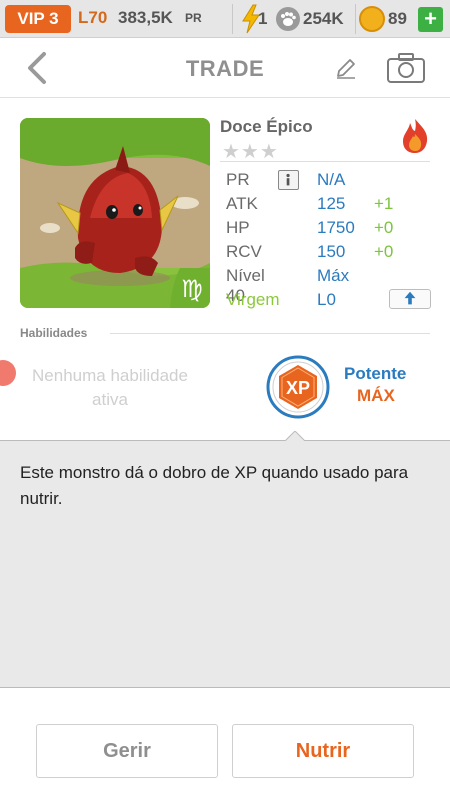 The width and height of the screenshot is (450, 800). Describe the element at coordinates (326, 299) in the screenshot. I see `stat-value-sign: L0` at that location.